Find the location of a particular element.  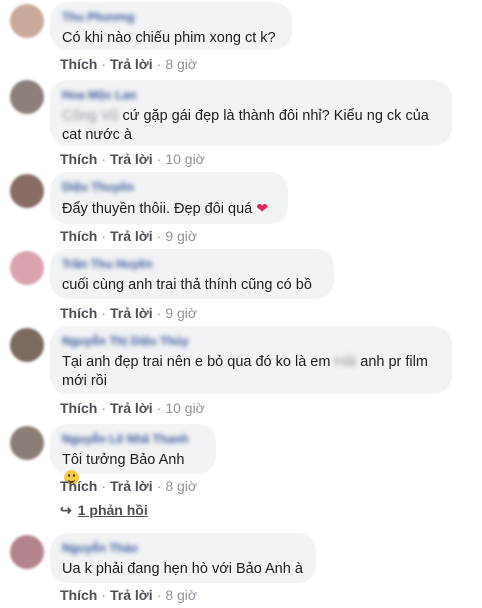

commenter-name: Diệu Thuyên is located at coordinates (169, 187).